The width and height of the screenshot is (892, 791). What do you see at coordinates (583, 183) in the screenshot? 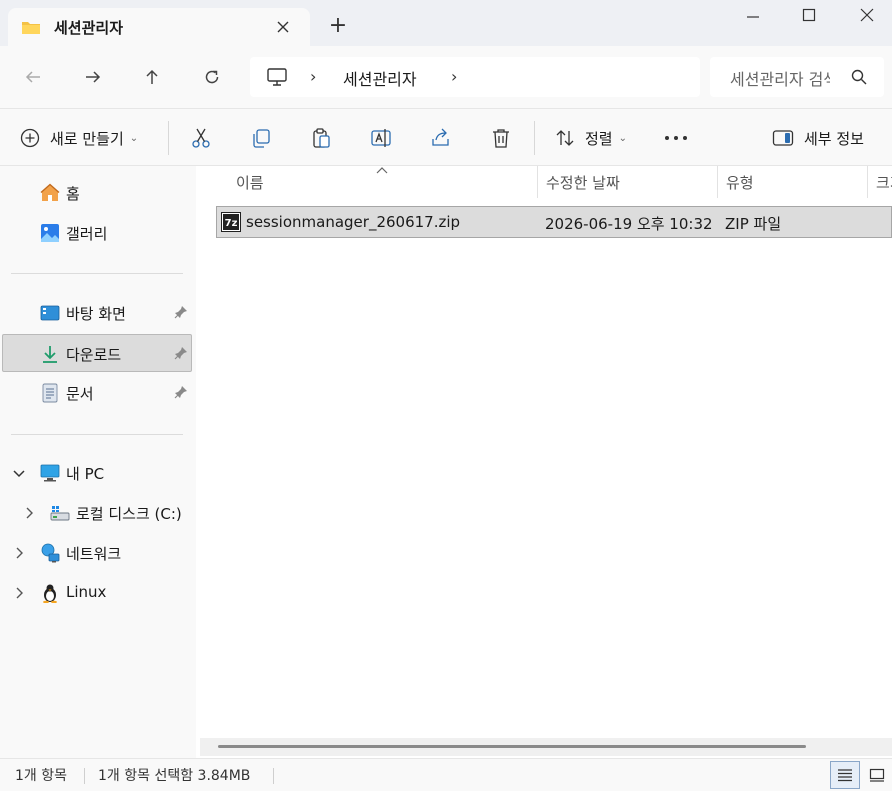
I see `column-header-label: 수정한 날짜` at bounding box center [583, 183].